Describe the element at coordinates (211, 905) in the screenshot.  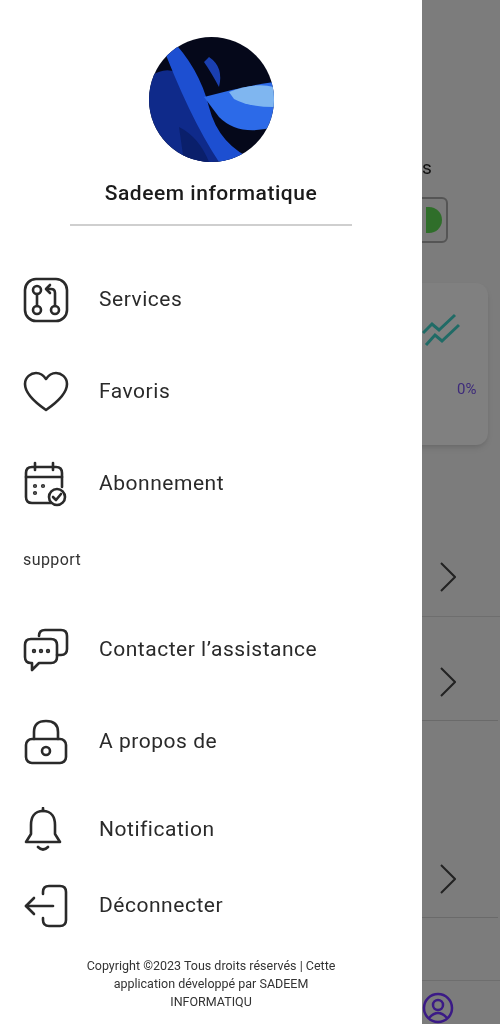
I see `menu-item: Déconnecter` at that location.